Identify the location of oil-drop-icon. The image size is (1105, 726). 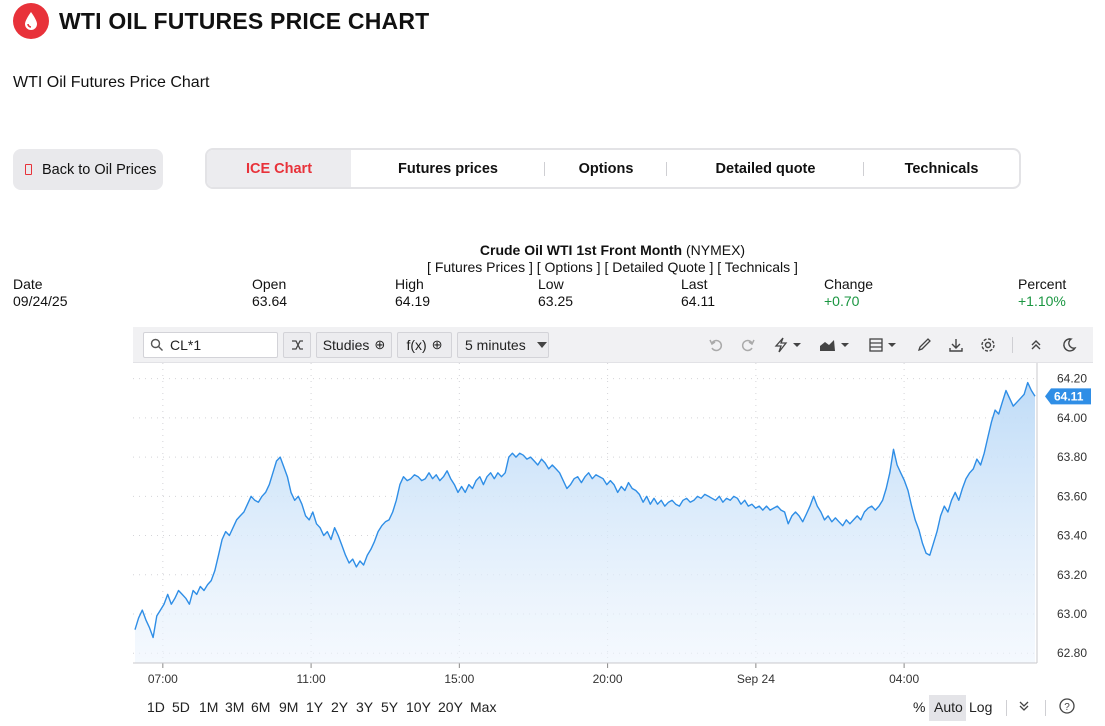
(31, 21).